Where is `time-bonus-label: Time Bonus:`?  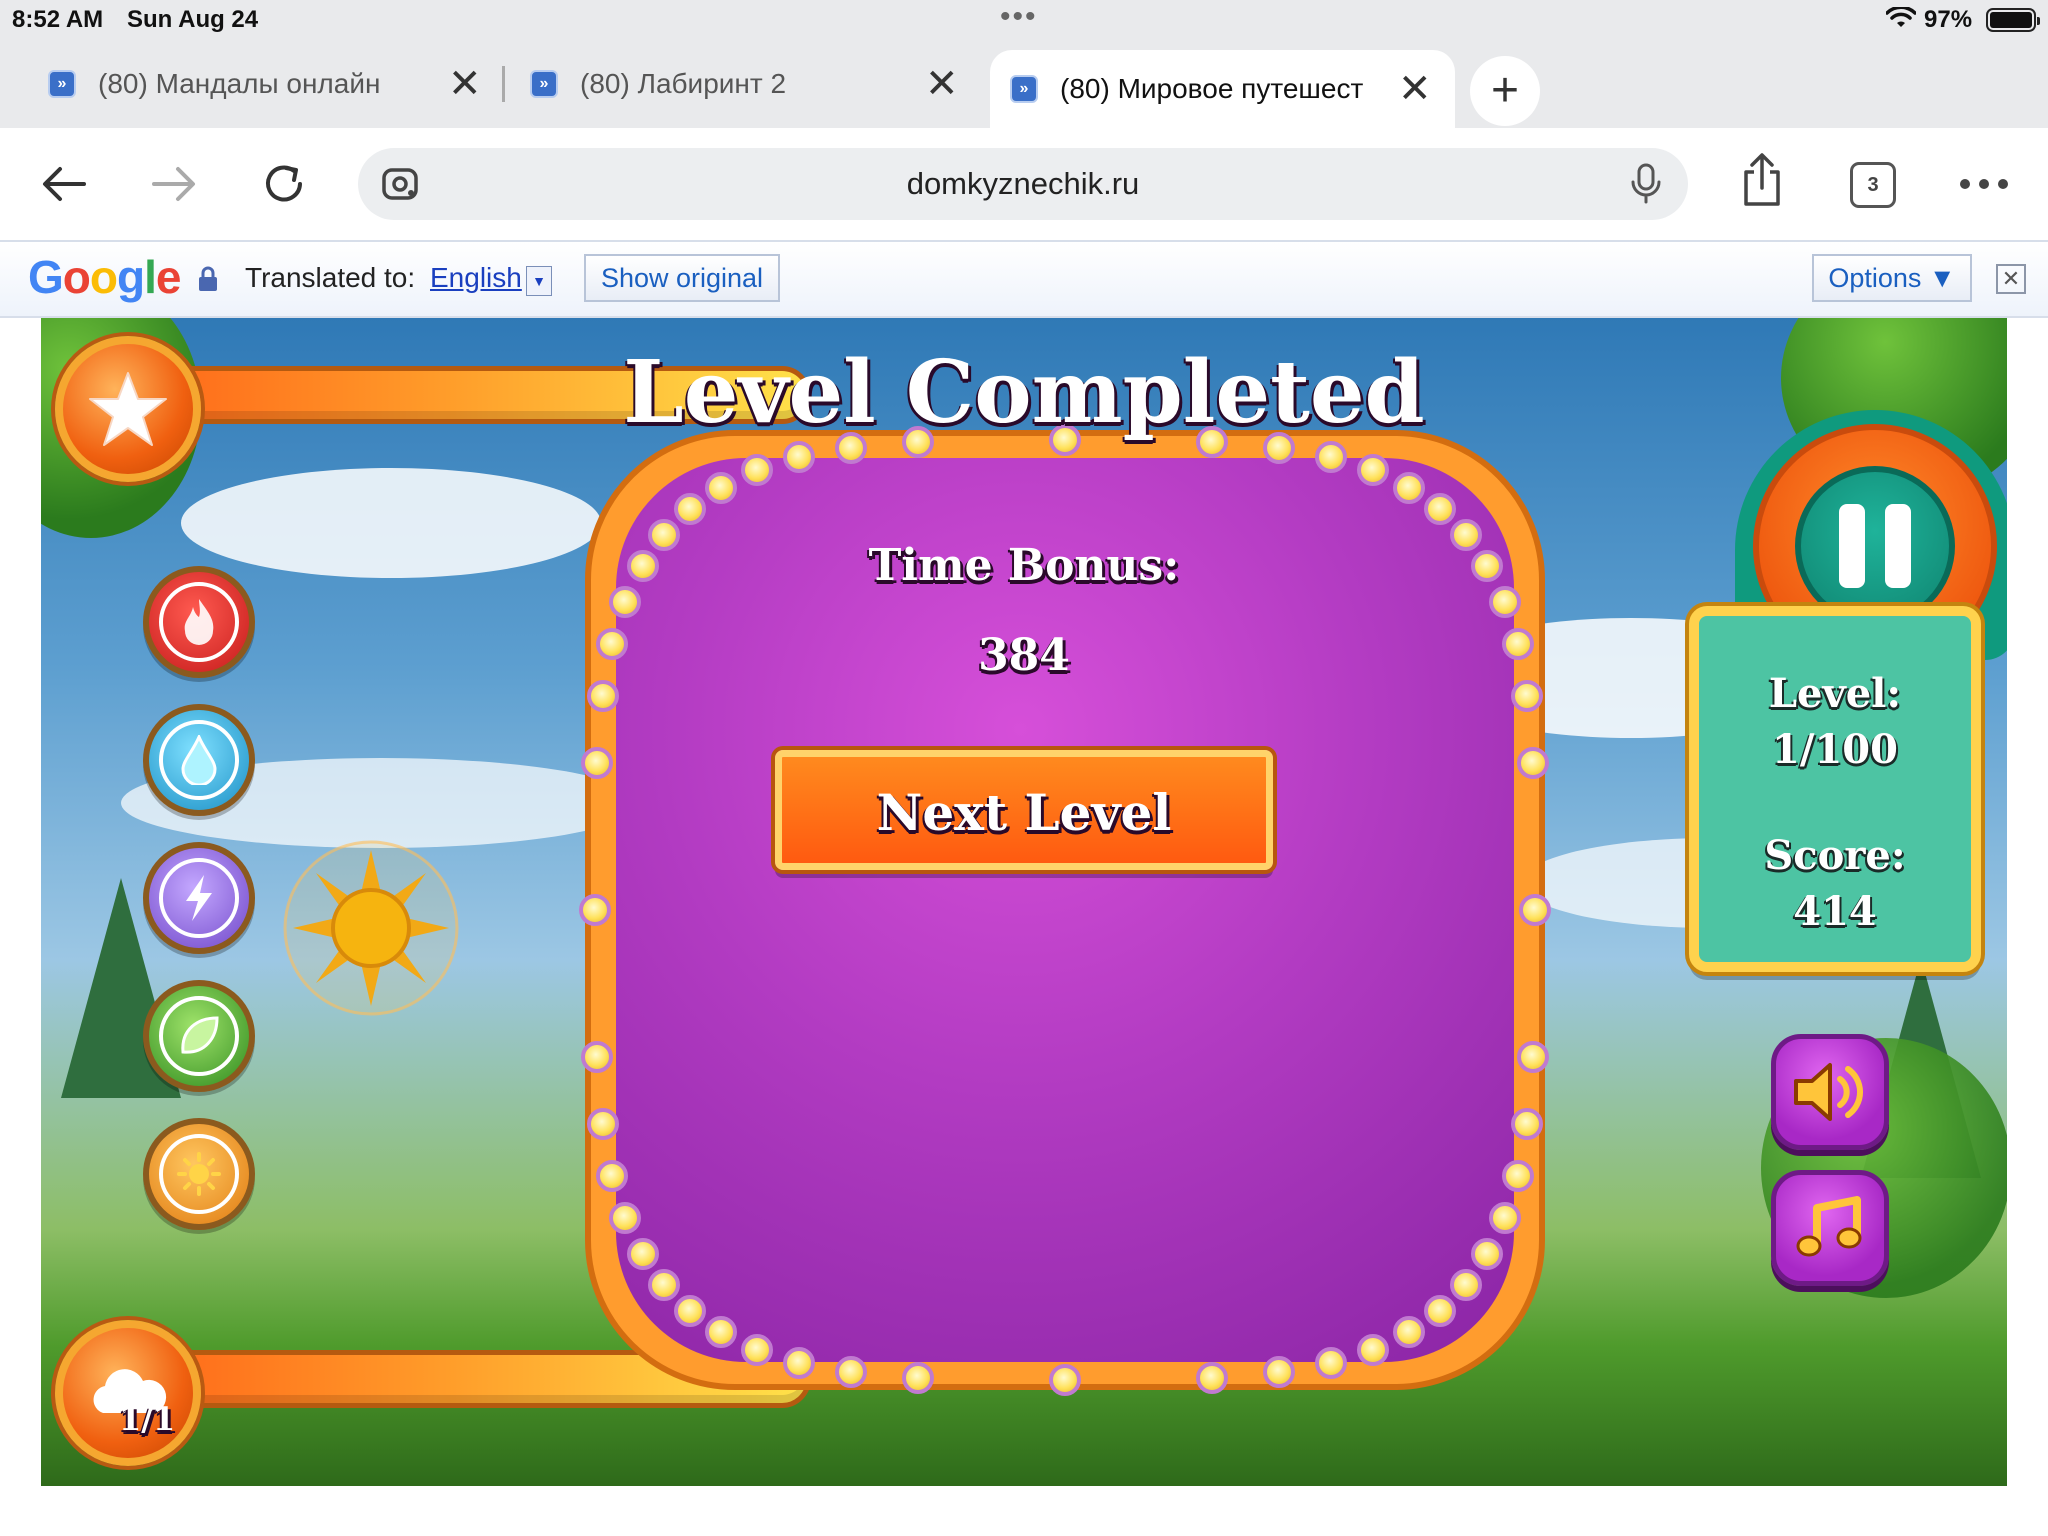
time-bonus-label: Time Bonus: is located at coordinates (1024, 565).